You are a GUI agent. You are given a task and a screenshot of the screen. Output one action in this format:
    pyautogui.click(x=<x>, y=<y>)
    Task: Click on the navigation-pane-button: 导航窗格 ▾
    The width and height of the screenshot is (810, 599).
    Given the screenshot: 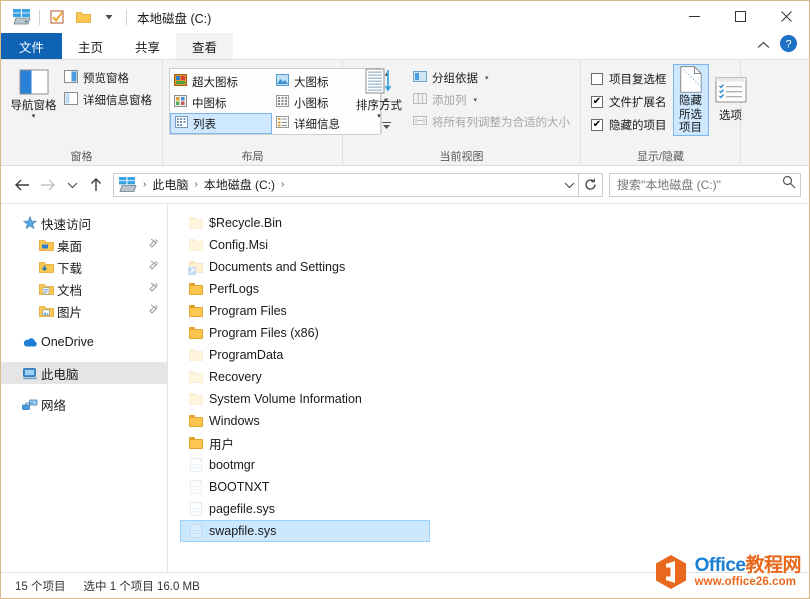 What is the action you would take?
    pyautogui.click(x=33, y=92)
    